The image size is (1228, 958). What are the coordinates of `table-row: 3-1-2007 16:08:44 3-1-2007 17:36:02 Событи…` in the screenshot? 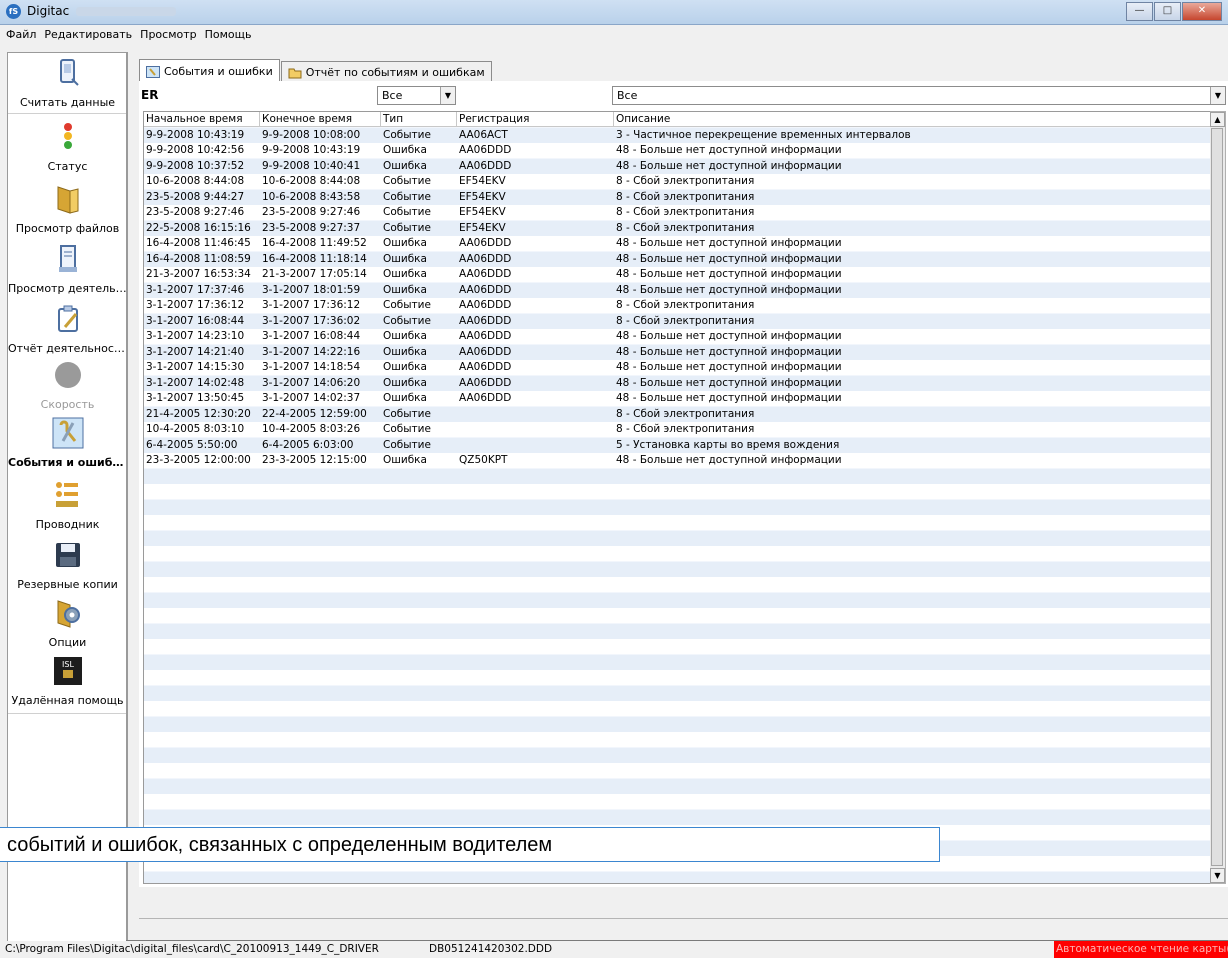 It's located at (677, 322).